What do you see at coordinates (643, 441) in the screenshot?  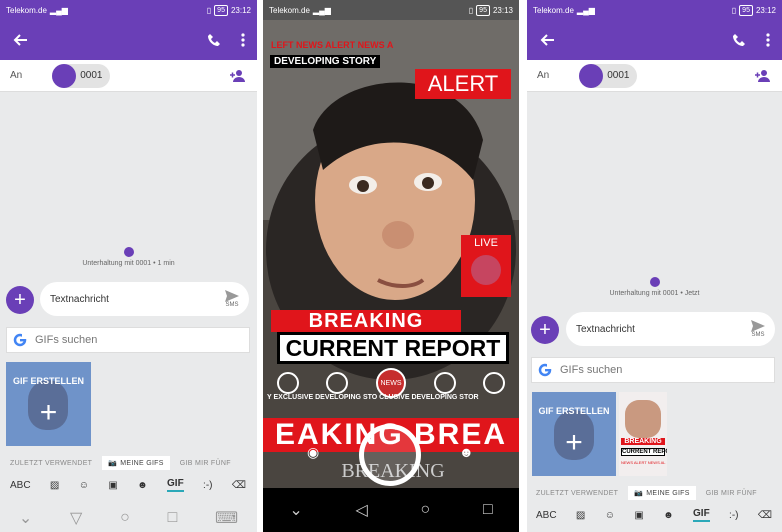 I see `mini-breaking-label: BREAKING` at bounding box center [643, 441].